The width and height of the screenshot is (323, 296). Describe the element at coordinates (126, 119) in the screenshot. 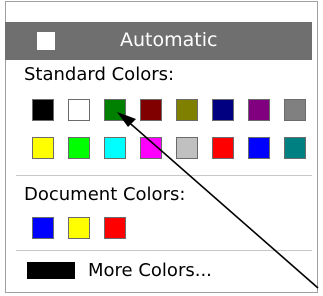

I see `arrow-head` at that location.